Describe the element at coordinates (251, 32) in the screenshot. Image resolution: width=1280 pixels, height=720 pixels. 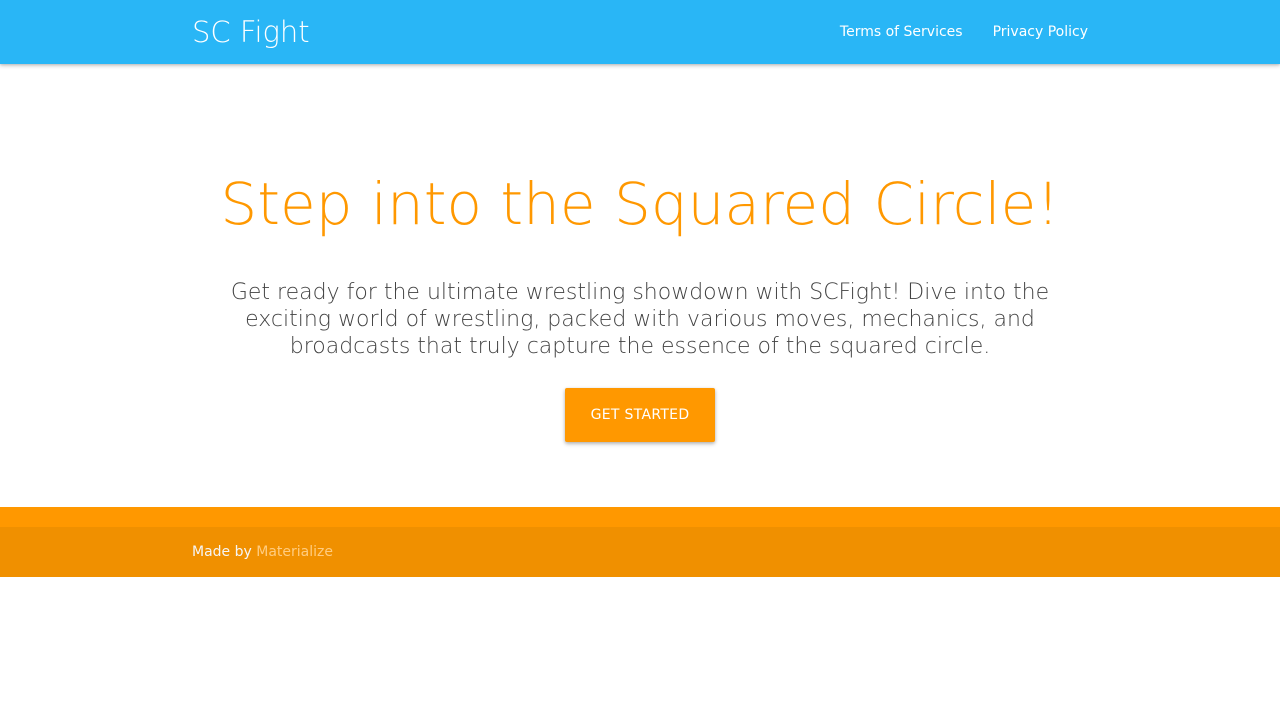
I see `brand-logo: SC Fight` at that location.